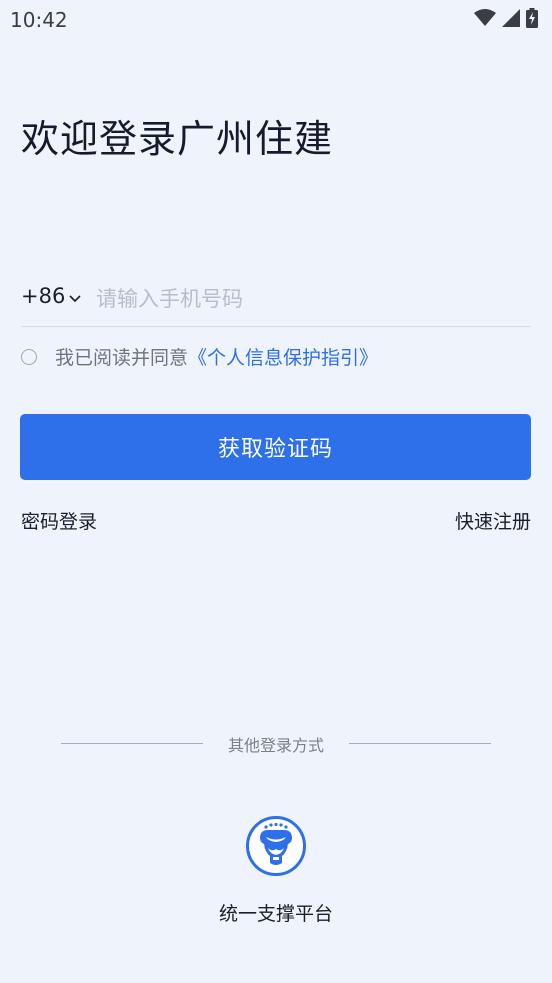 Image resolution: width=552 pixels, height=983 pixels. Describe the element at coordinates (420, 743) in the screenshot. I see `divider-right` at that location.